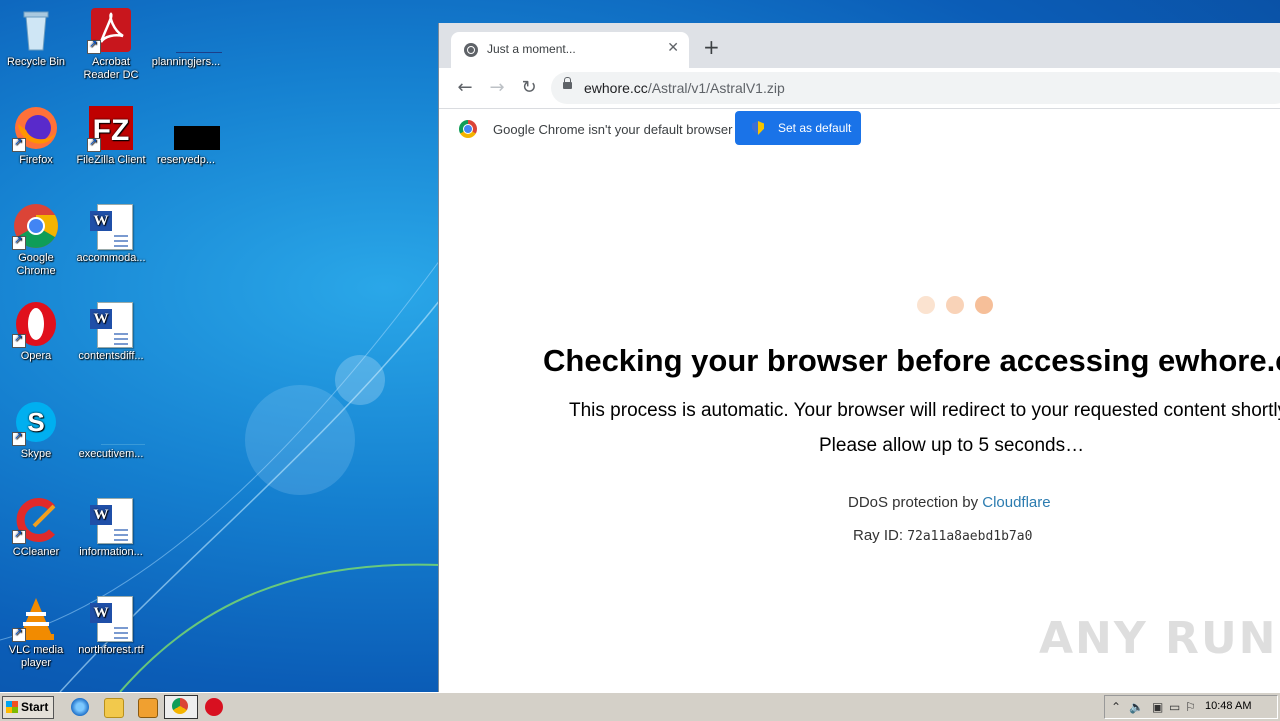 This screenshot has width=1280, height=721. Describe the element at coordinates (684, 88) in the screenshot. I see `url-text: ewhore.cc/Astral/v1/AstralV1.zip` at that location.